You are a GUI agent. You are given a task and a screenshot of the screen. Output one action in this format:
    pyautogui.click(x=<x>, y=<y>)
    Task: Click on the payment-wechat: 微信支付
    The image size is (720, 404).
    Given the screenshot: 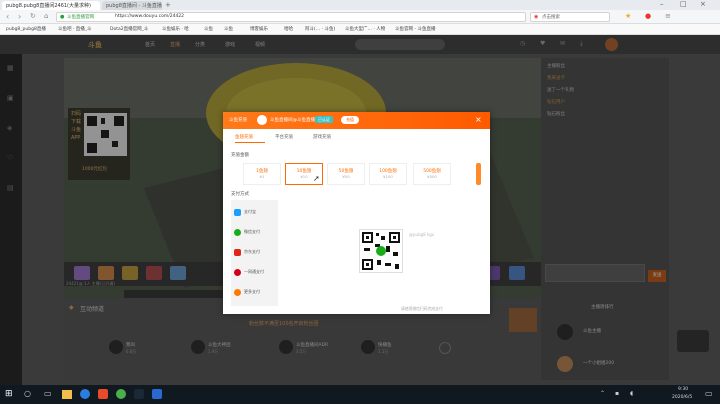 What is the action you would take?
    pyautogui.click(x=252, y=233)
    